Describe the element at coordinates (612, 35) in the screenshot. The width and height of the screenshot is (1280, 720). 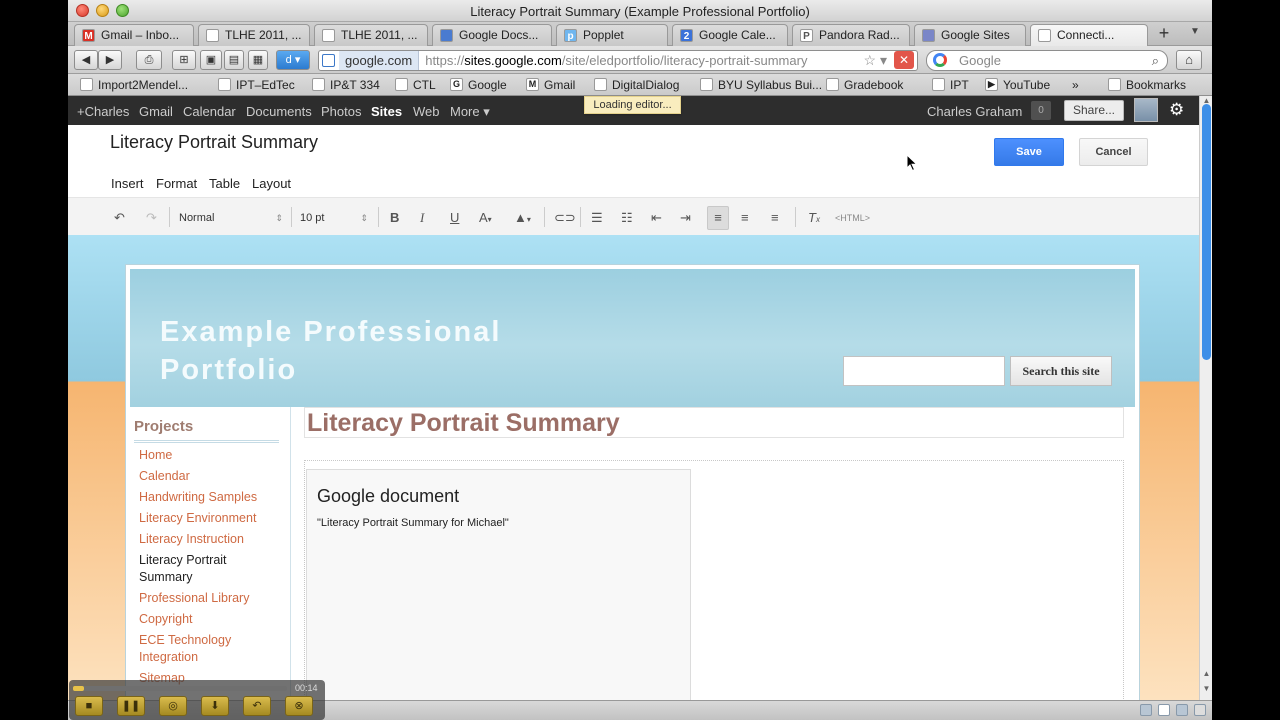
I see `tab: p Popplet` at that location.